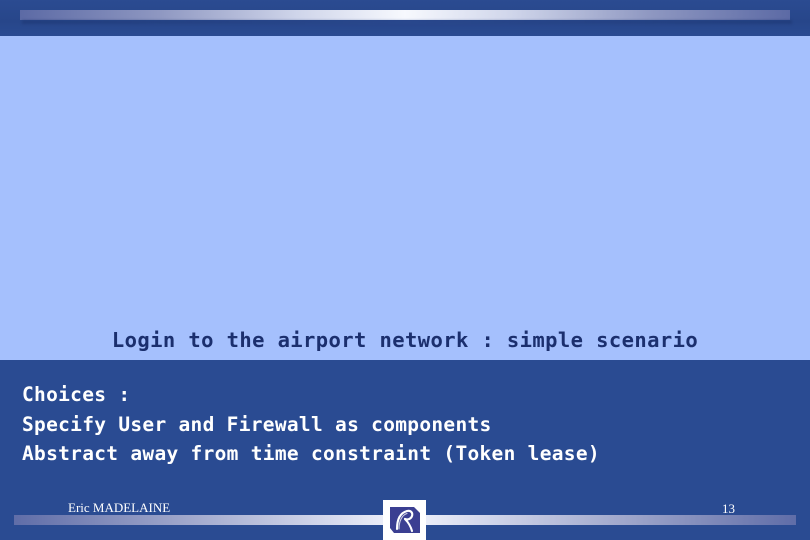 This screenshot has width=810, height=540. Describe the element at coordinates (407, 22) in the screenshot. I see `top-banner-stripe-shadow` at that location.